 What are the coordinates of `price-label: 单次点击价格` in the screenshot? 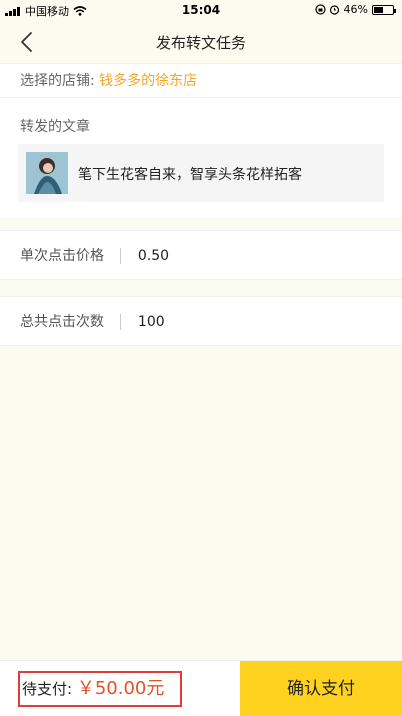 It's located at (62, 256).